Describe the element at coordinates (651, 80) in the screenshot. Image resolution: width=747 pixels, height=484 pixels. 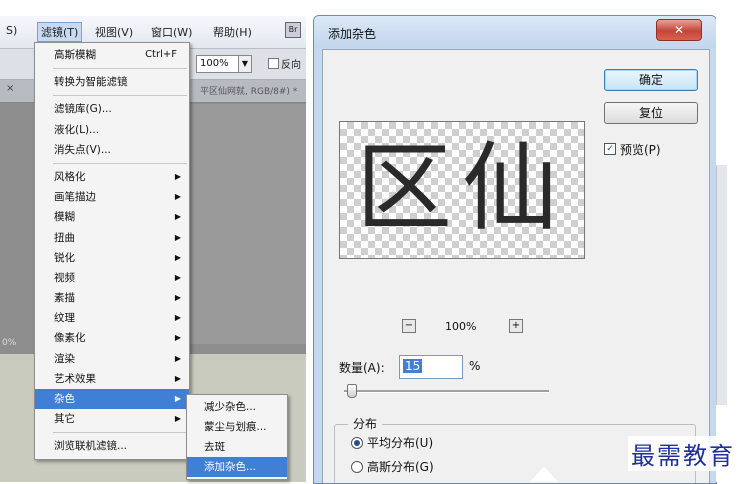
I see `ok-button: 确定` at that location.